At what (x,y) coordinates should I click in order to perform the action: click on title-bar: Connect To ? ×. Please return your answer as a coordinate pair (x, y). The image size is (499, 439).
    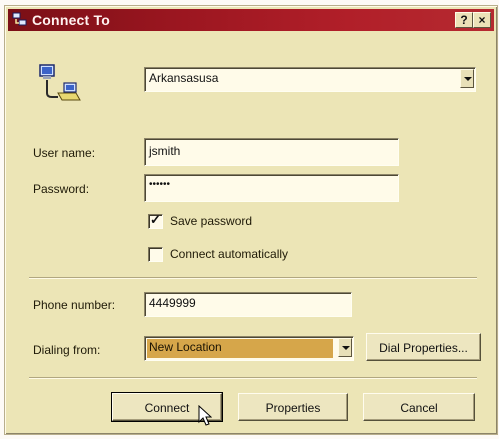
    Looking at the image, I should click on (251, 20).